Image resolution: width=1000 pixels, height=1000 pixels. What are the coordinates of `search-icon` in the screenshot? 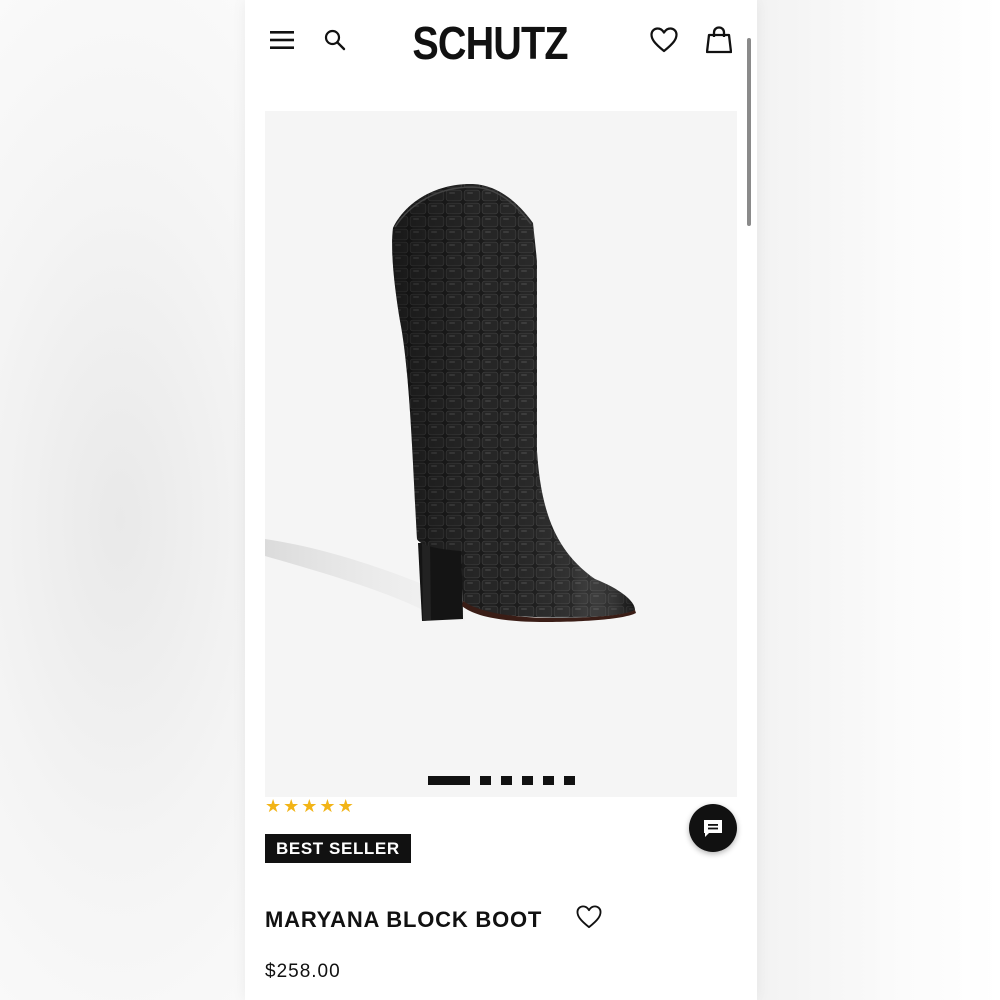 It's located at (335, 40).